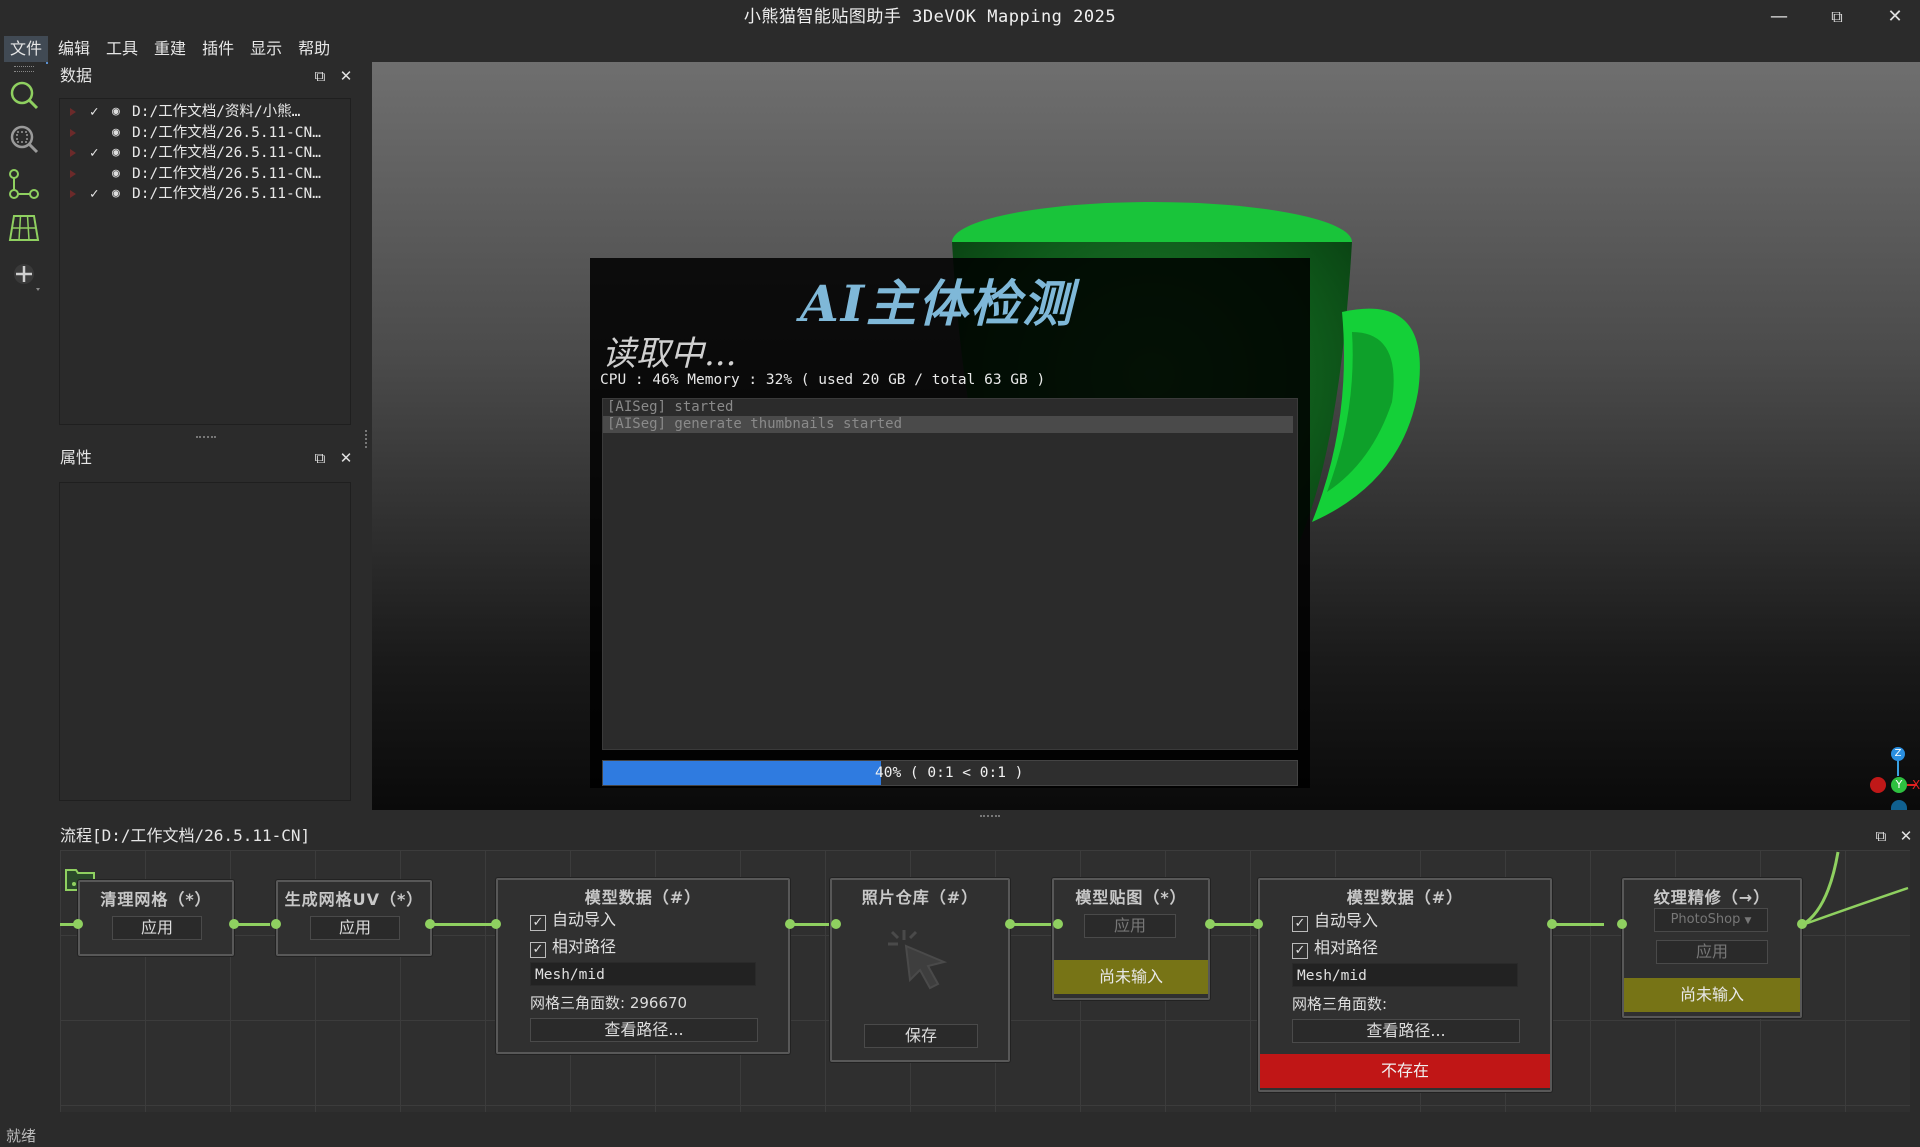 The image size is (1920, 1147). What do you see at coordinates (1855, 889) in the screenshot?
I see `flow-wire-out` at bounding box center [1855, 889].